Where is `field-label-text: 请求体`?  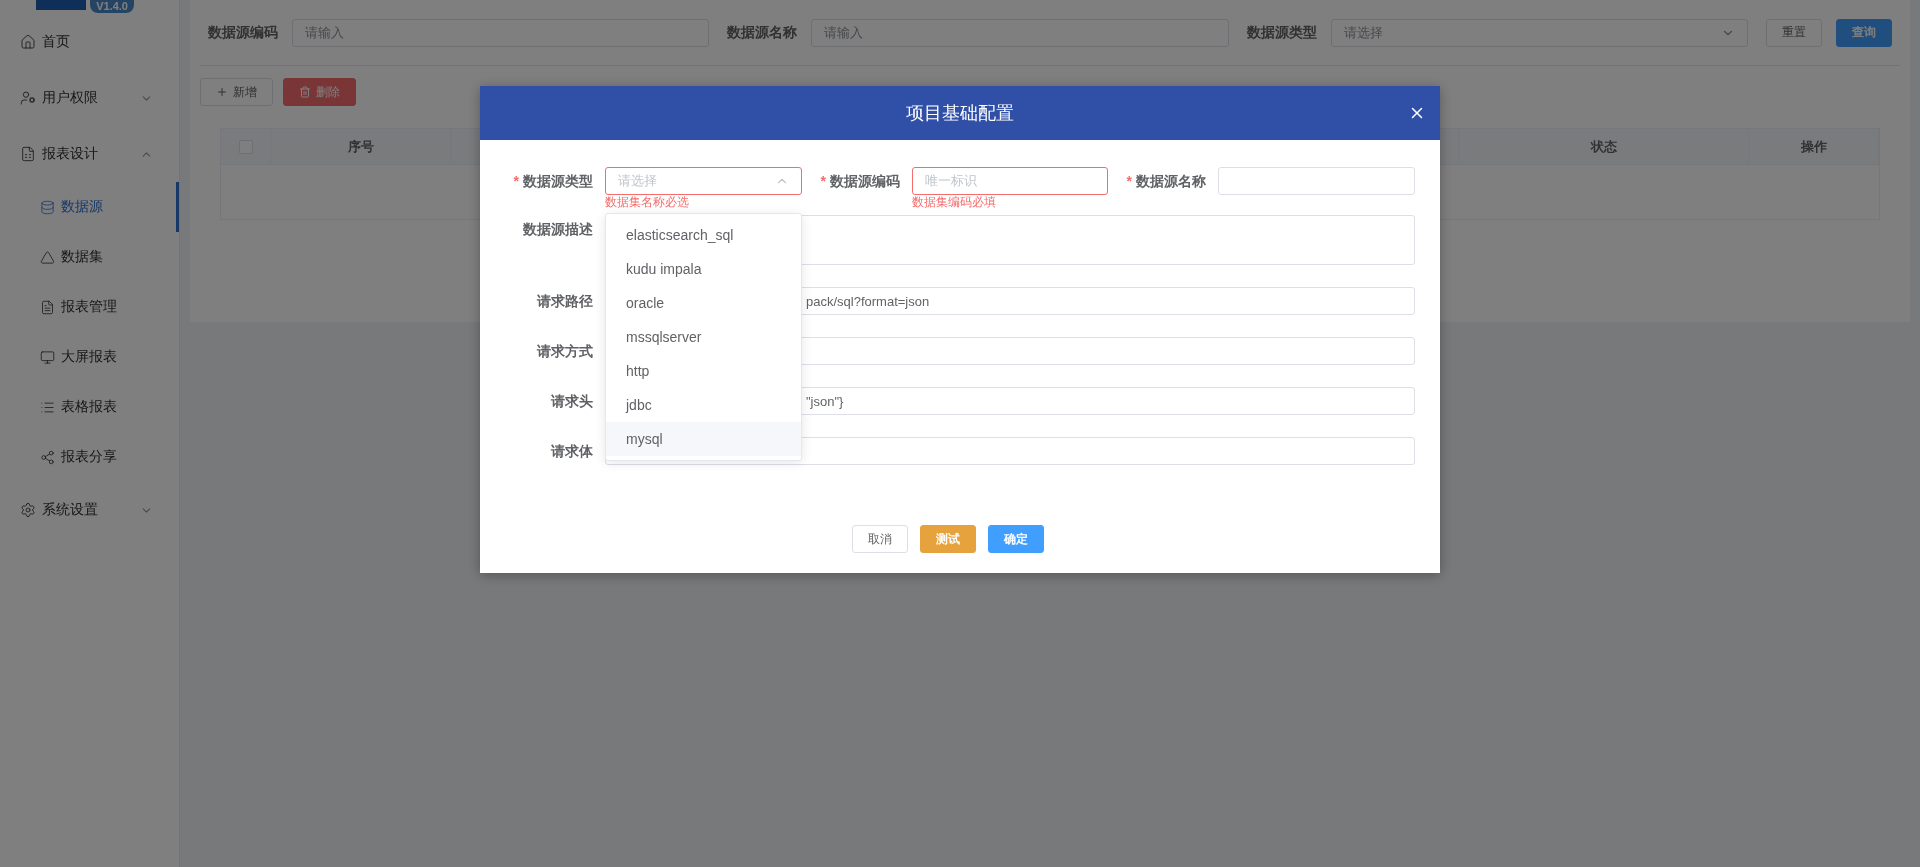 field-label-text: 请求体 is located at coordinates (572, 451).